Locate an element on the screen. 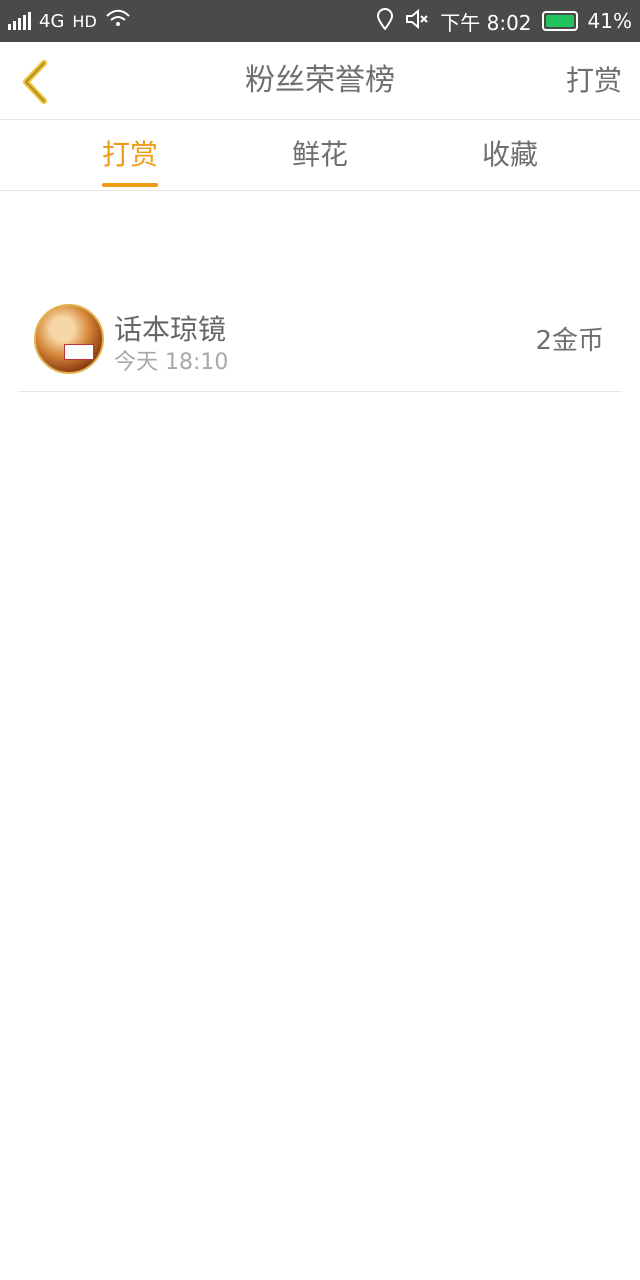 This screenshot has height=1280, width=640. wifi-icon is located at coordinates (118, 21).